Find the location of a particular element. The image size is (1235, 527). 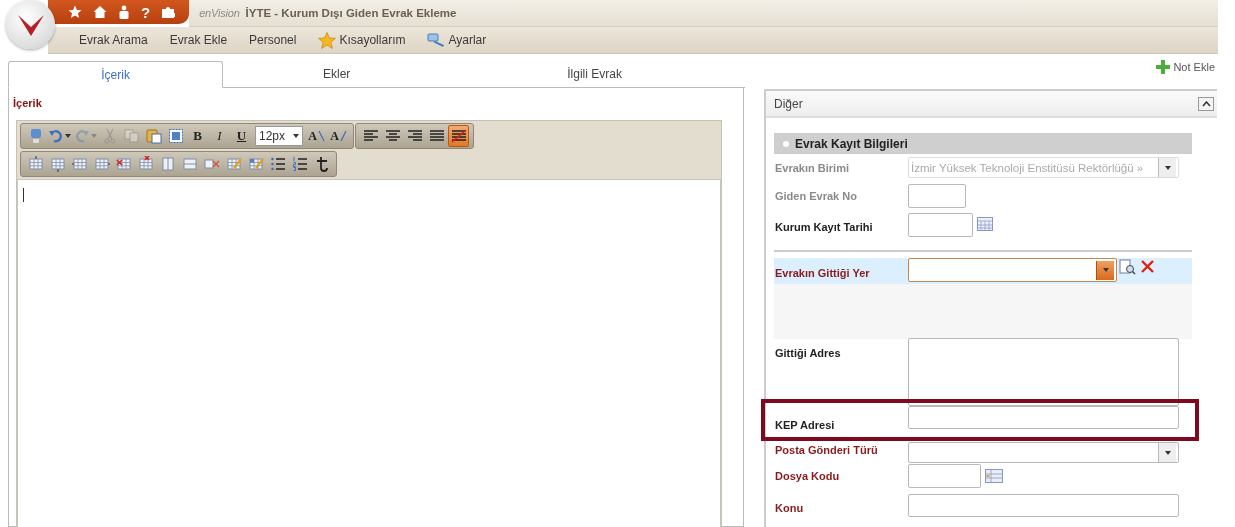

field-label: Dosya Kodu is located at coordinates (807, 475).